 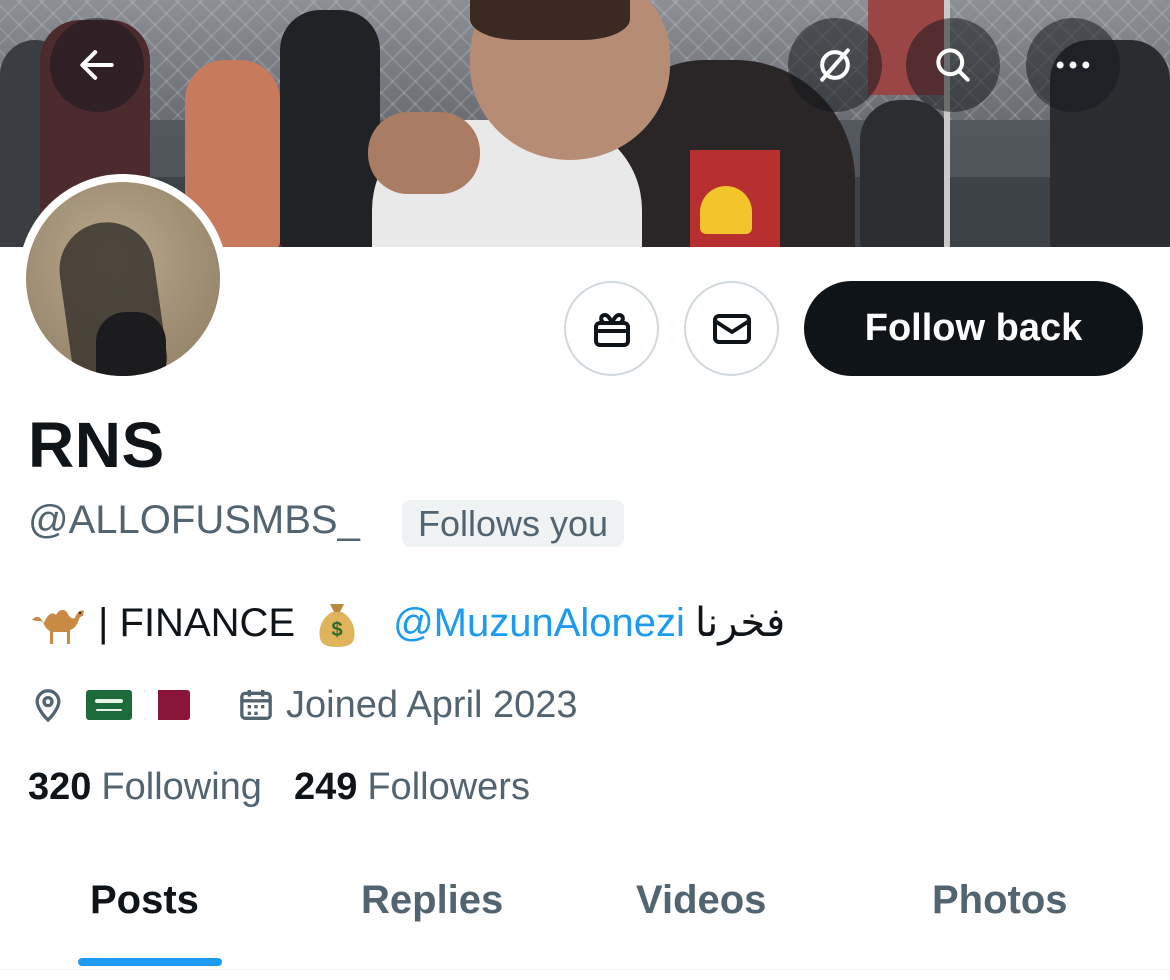 What do you see at coordinates (513, 523) in the screenshot?
I see `follows-you-badge: Follows you` at bounding box center [513, 523].